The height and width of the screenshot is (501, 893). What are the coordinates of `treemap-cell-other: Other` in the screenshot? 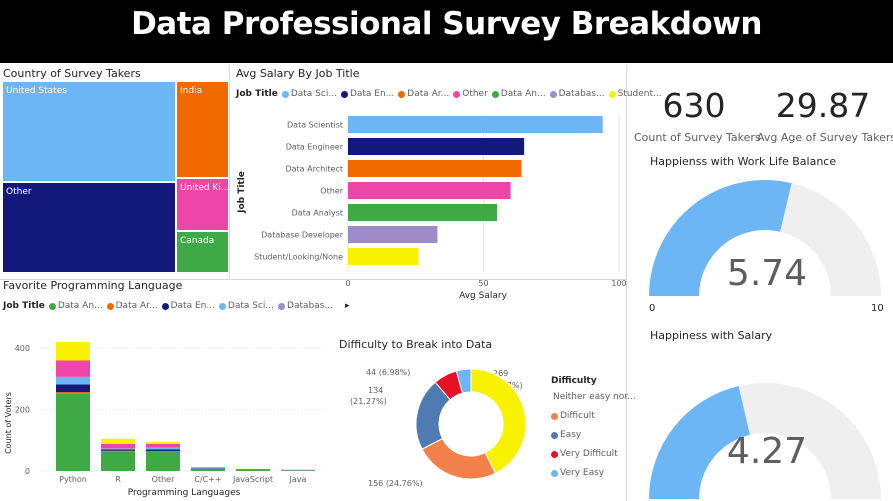 It's located at (89, 227).